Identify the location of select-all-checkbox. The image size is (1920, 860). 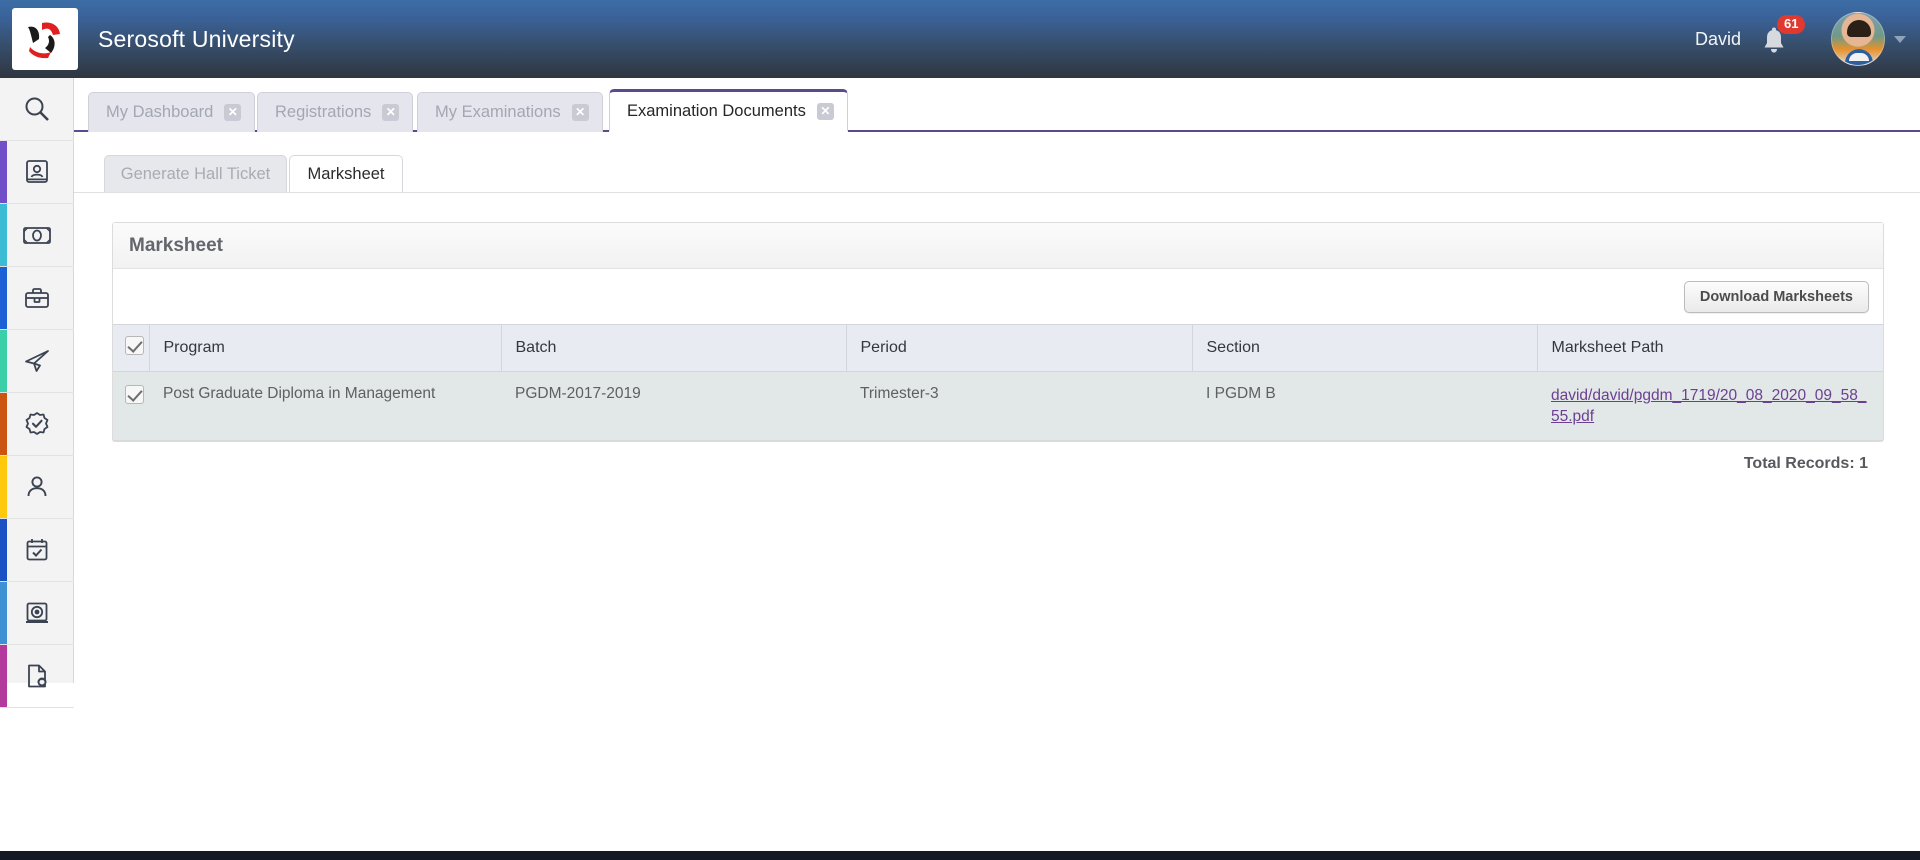
(134, 345).